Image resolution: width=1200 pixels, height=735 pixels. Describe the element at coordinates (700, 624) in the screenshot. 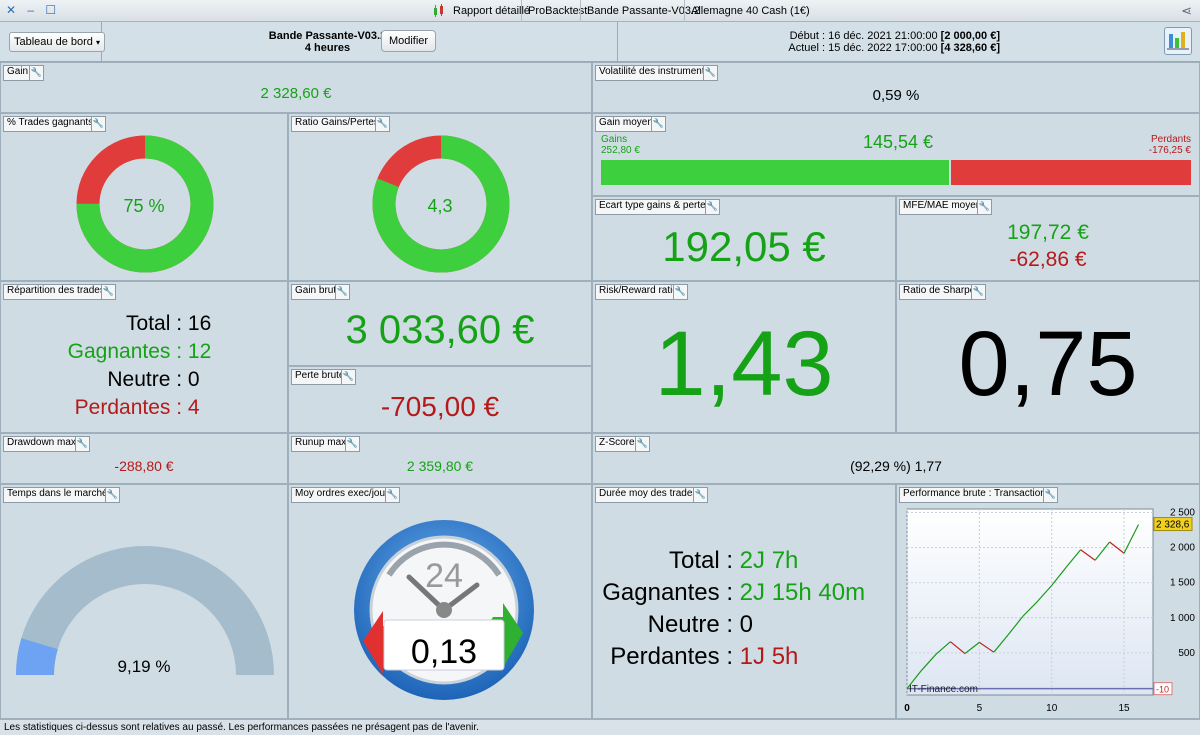

I see `duration-neutral: Neutre : 0` at that location.